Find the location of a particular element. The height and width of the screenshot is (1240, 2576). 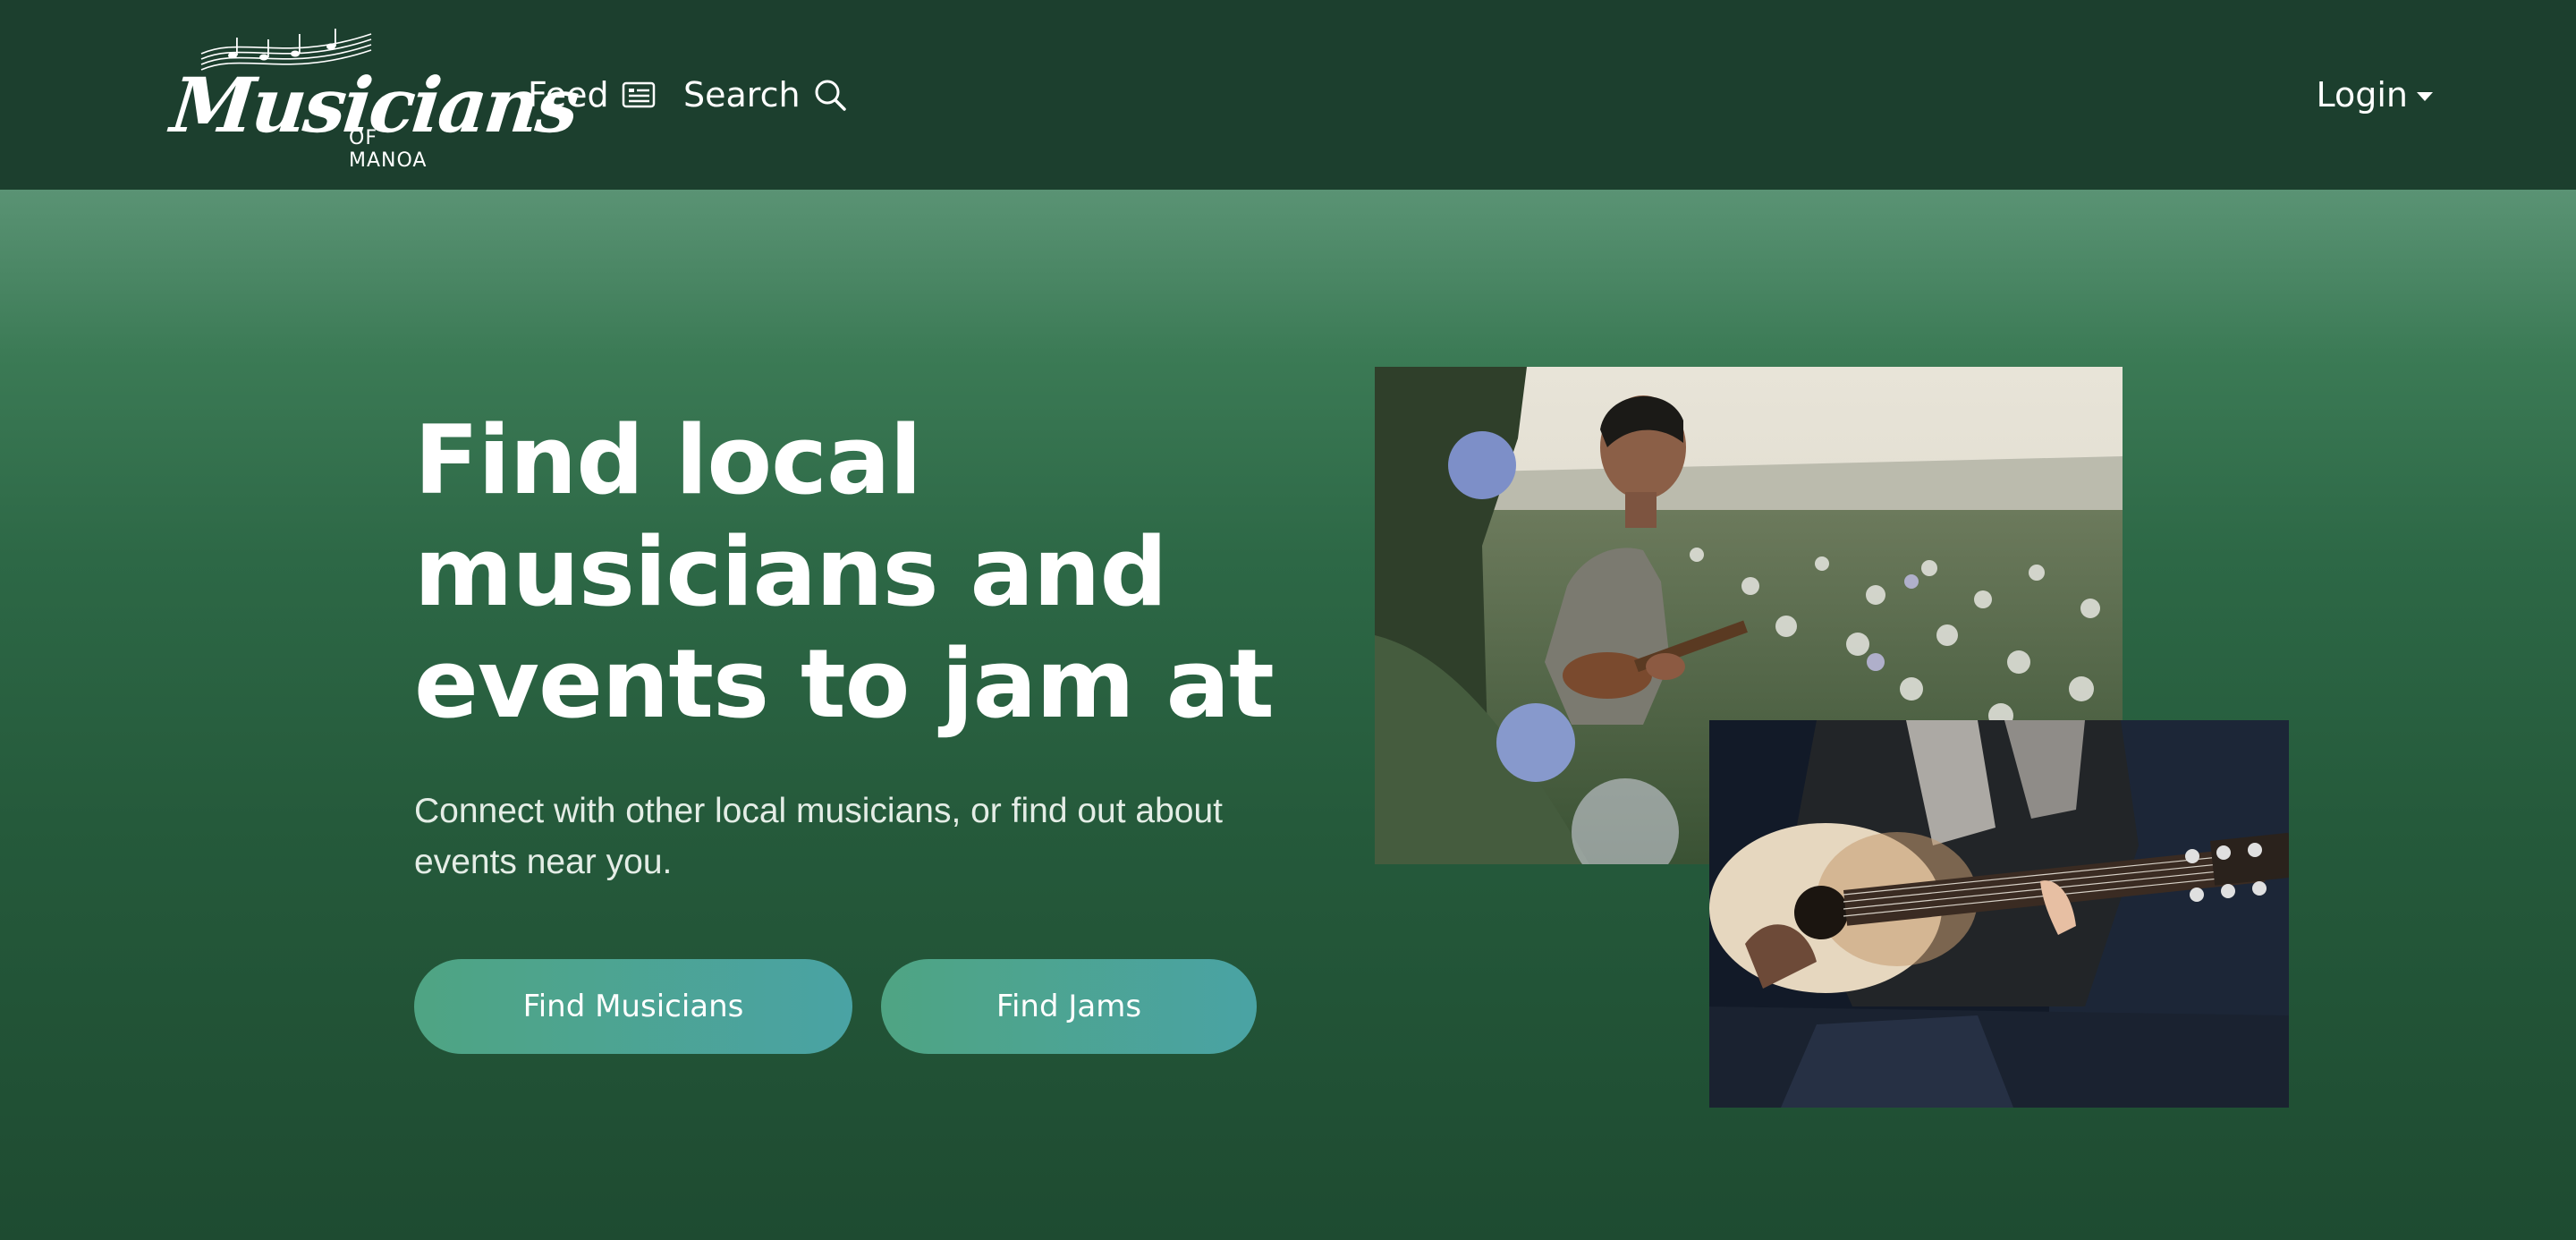

newspaper-icon is located at coordinates (638, 94).